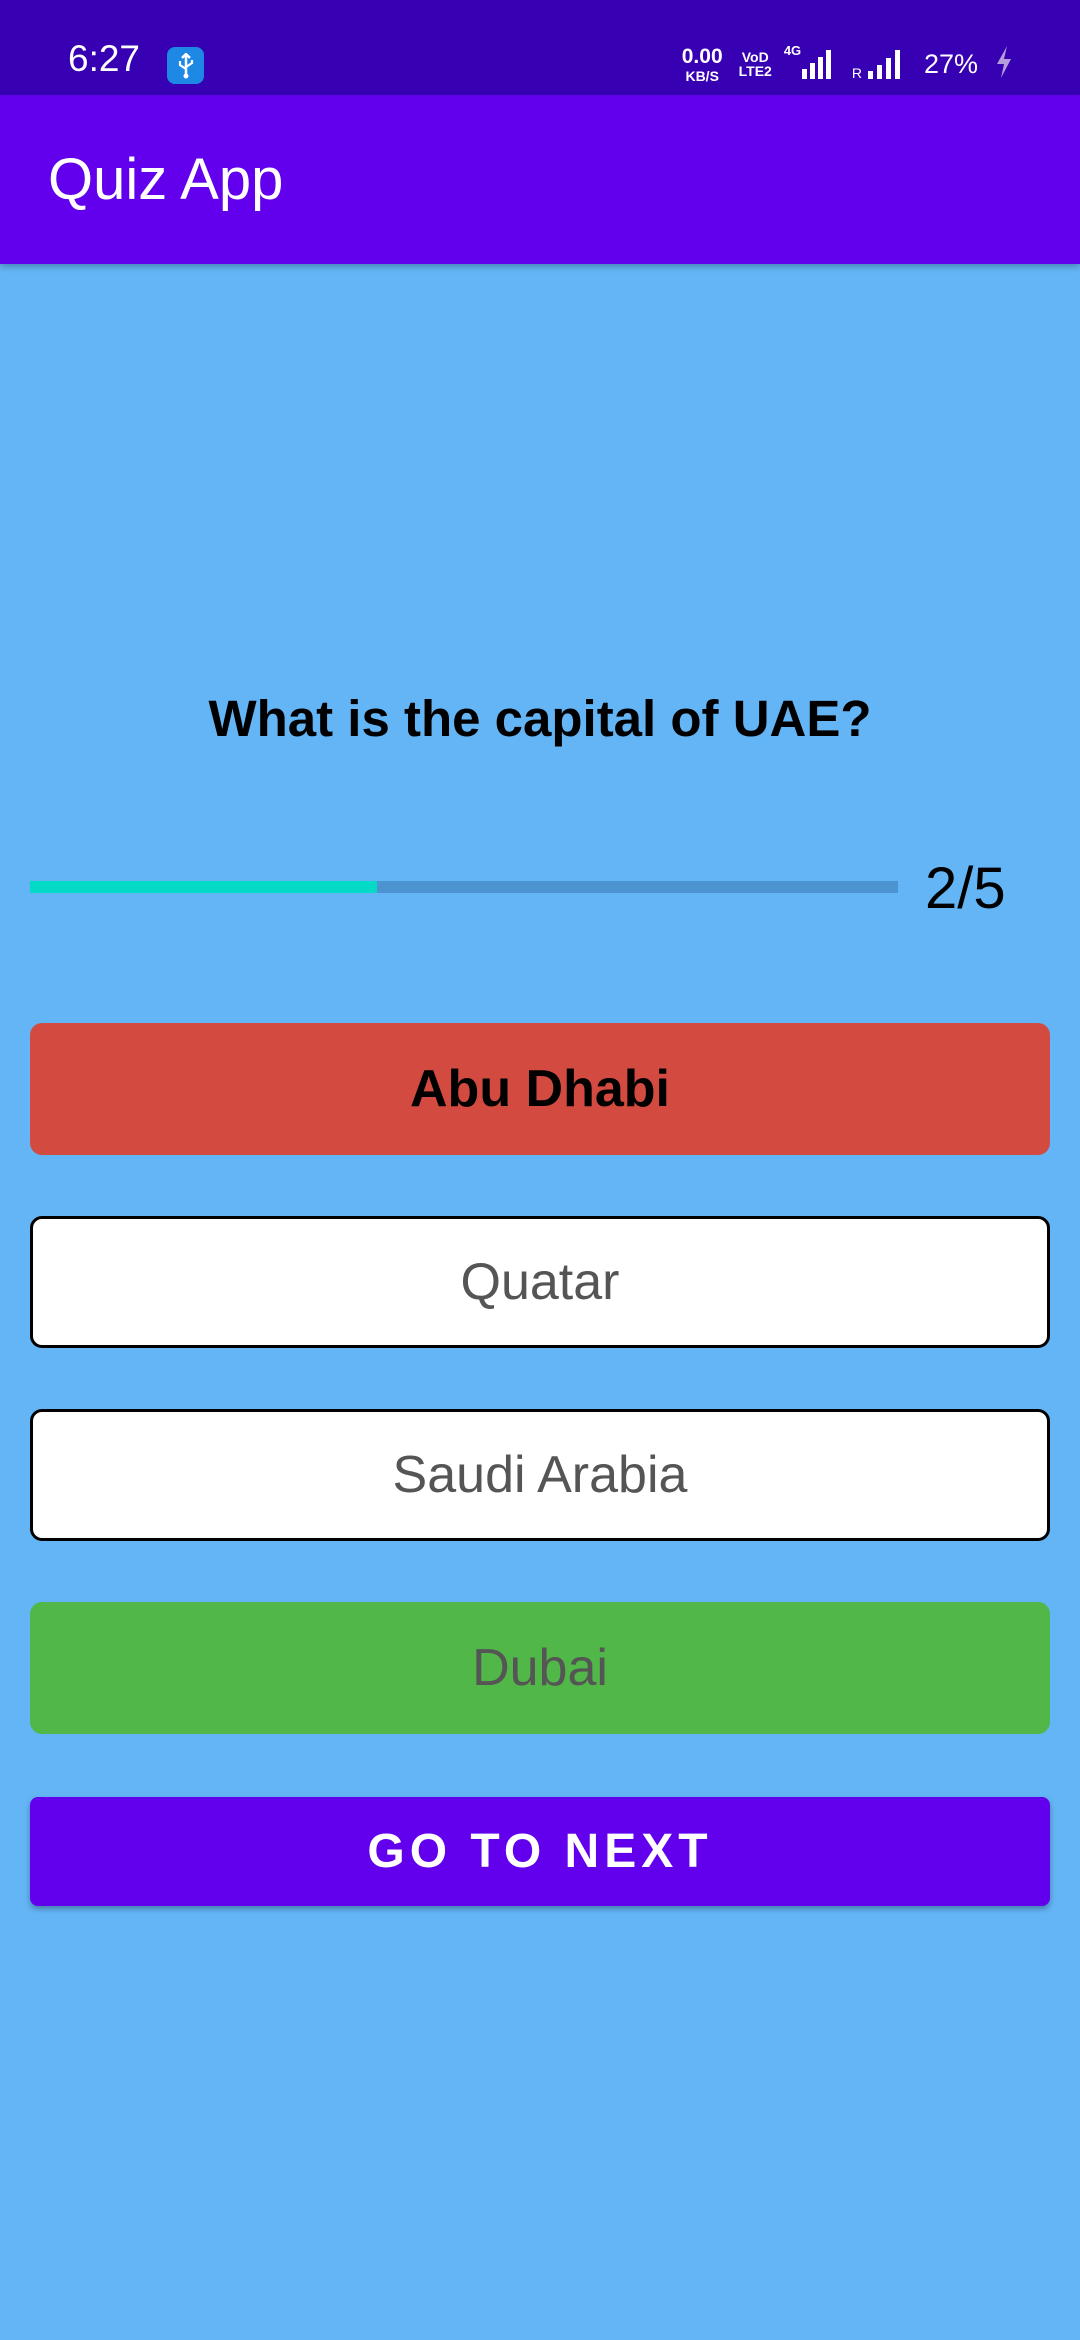 Image resolution: width=1080 pixels, height=2340 pixels. Describe the element at coordinates (856, 73) in the screenshot. I see `roaming-indicator: R` at that location.